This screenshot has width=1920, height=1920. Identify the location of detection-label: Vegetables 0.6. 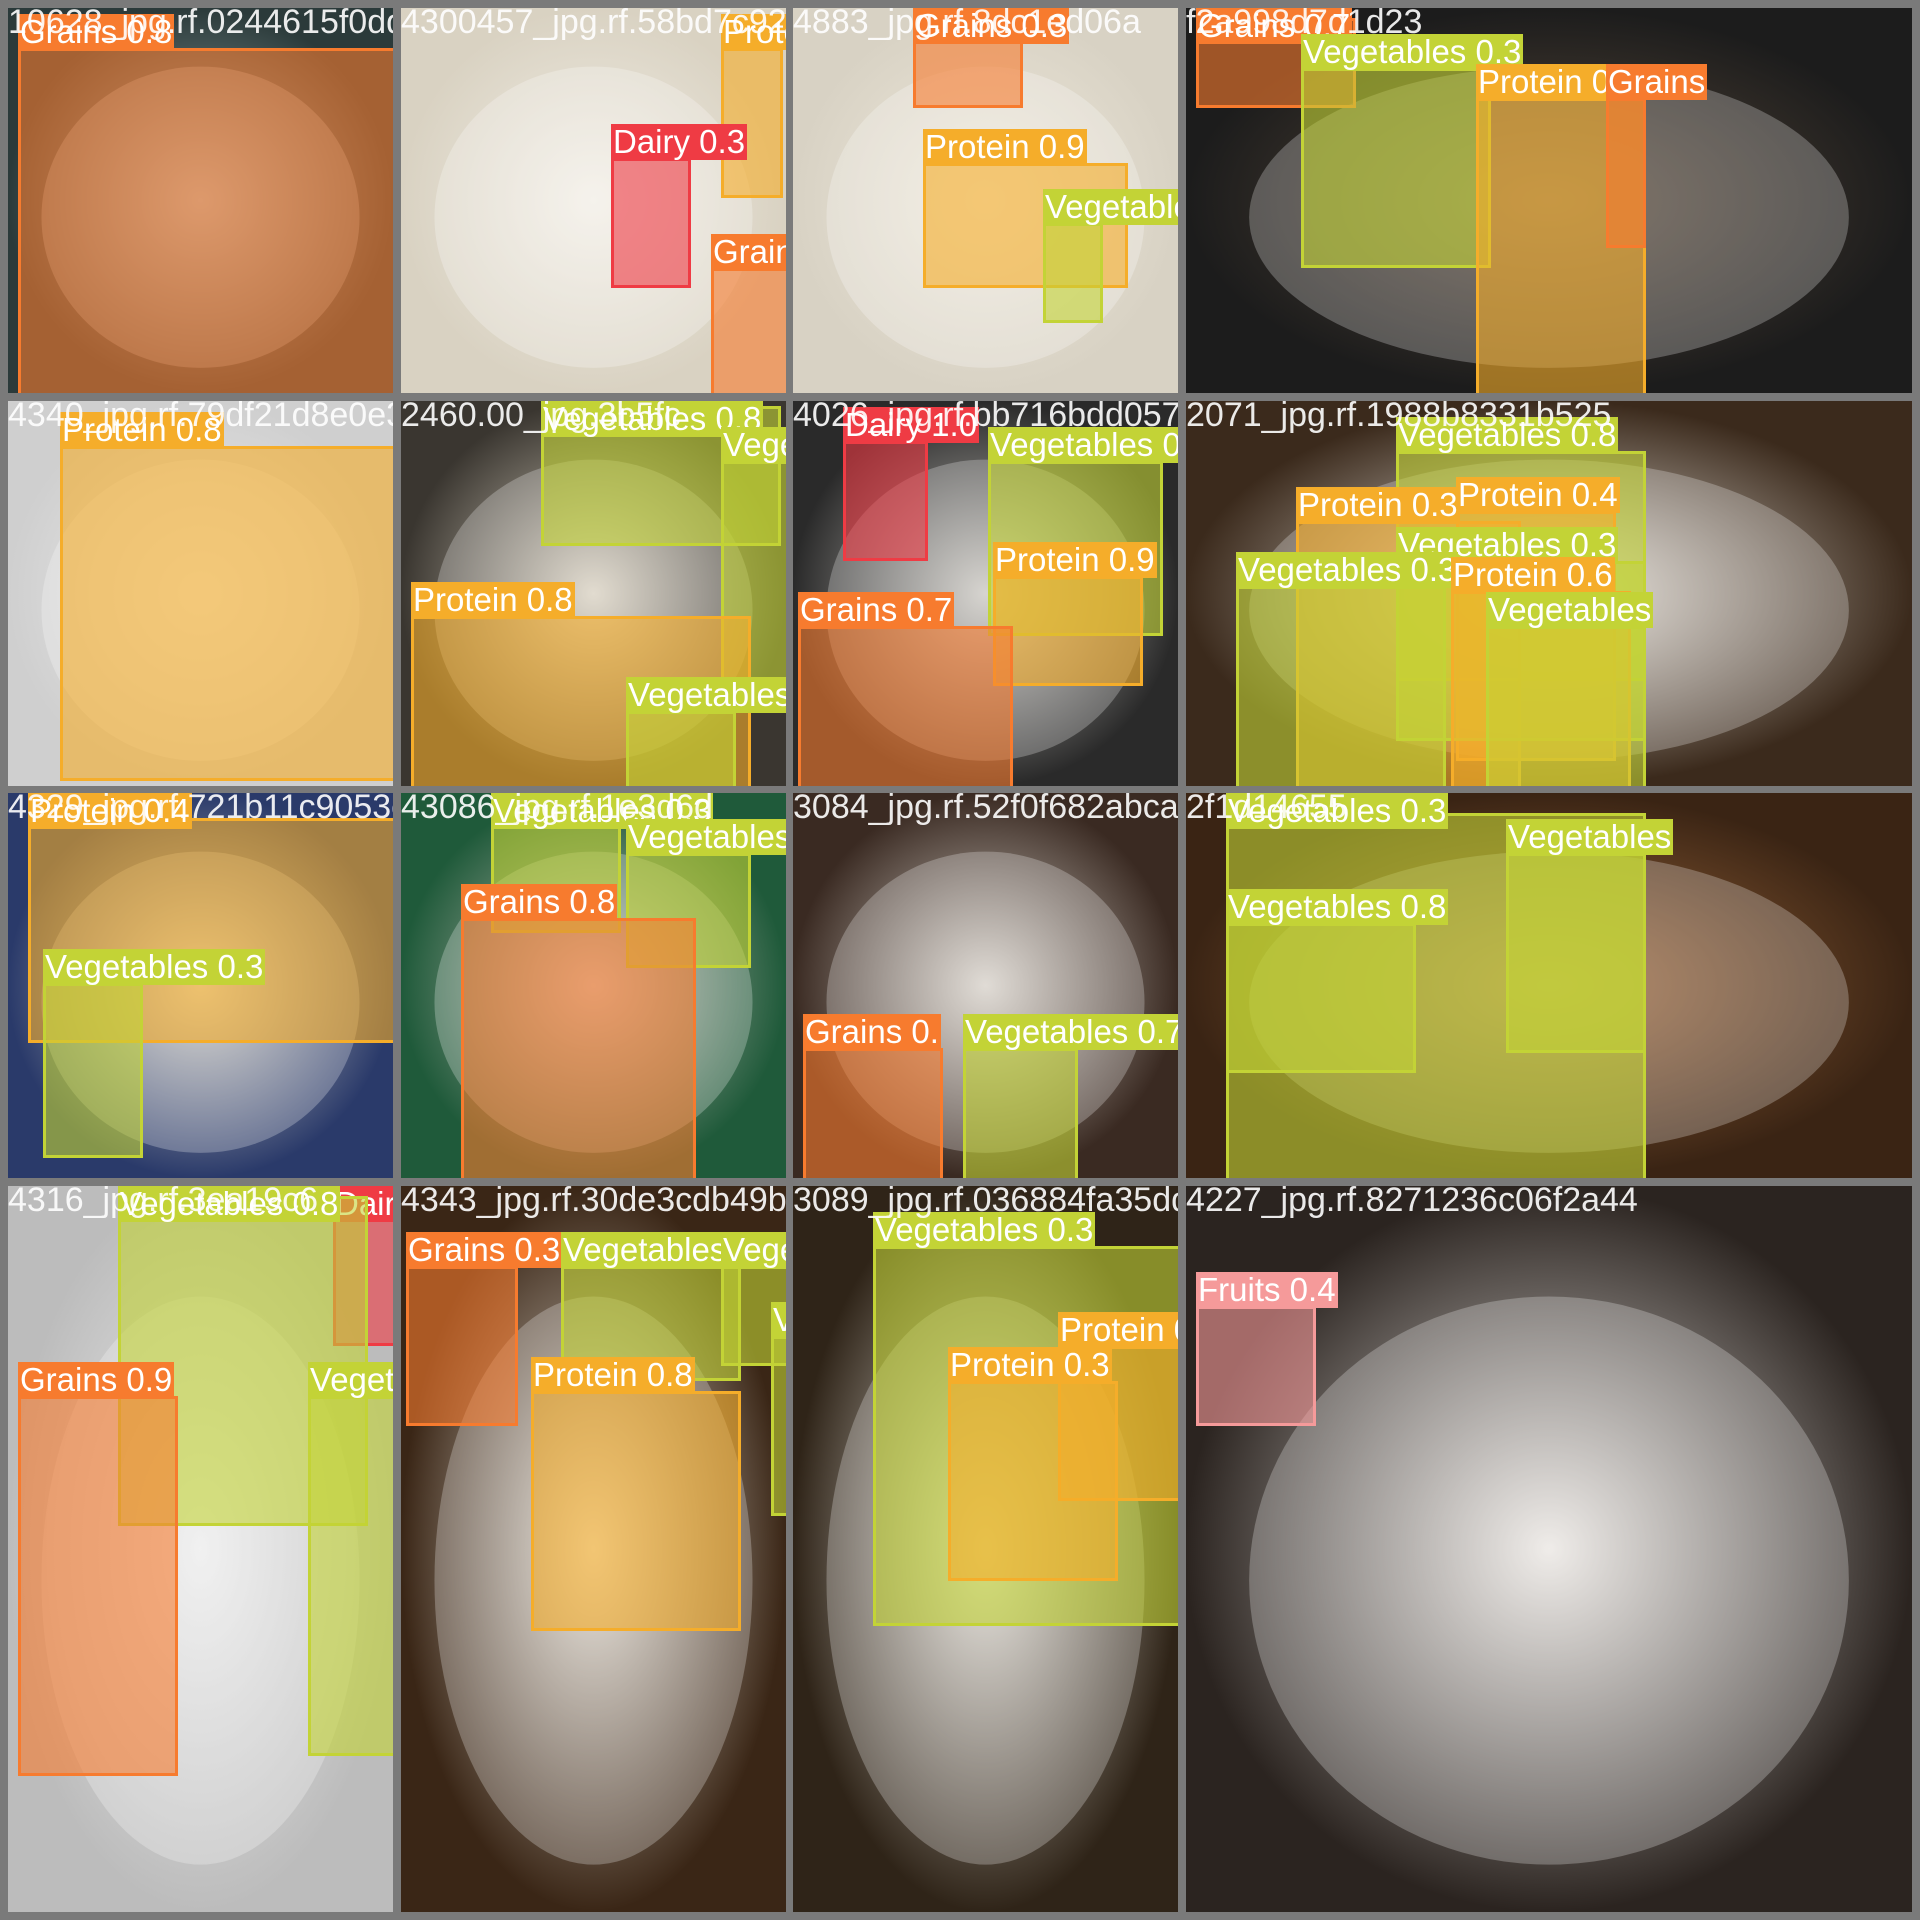
(778, 1320).